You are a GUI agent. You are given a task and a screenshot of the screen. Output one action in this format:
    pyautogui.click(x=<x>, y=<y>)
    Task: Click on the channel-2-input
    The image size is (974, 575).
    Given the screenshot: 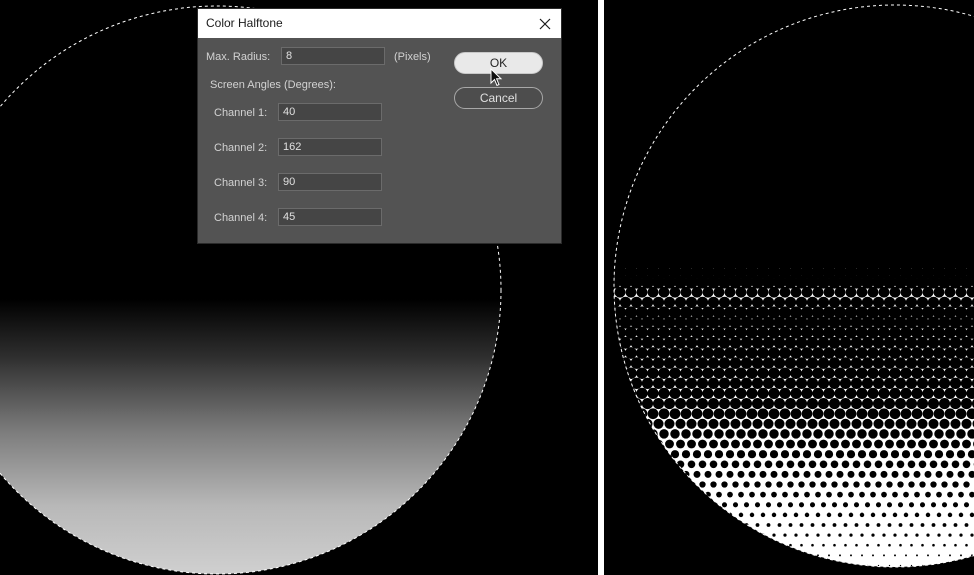 What is the action you would take?
    pyautogui.click(x=330, y=147)
    